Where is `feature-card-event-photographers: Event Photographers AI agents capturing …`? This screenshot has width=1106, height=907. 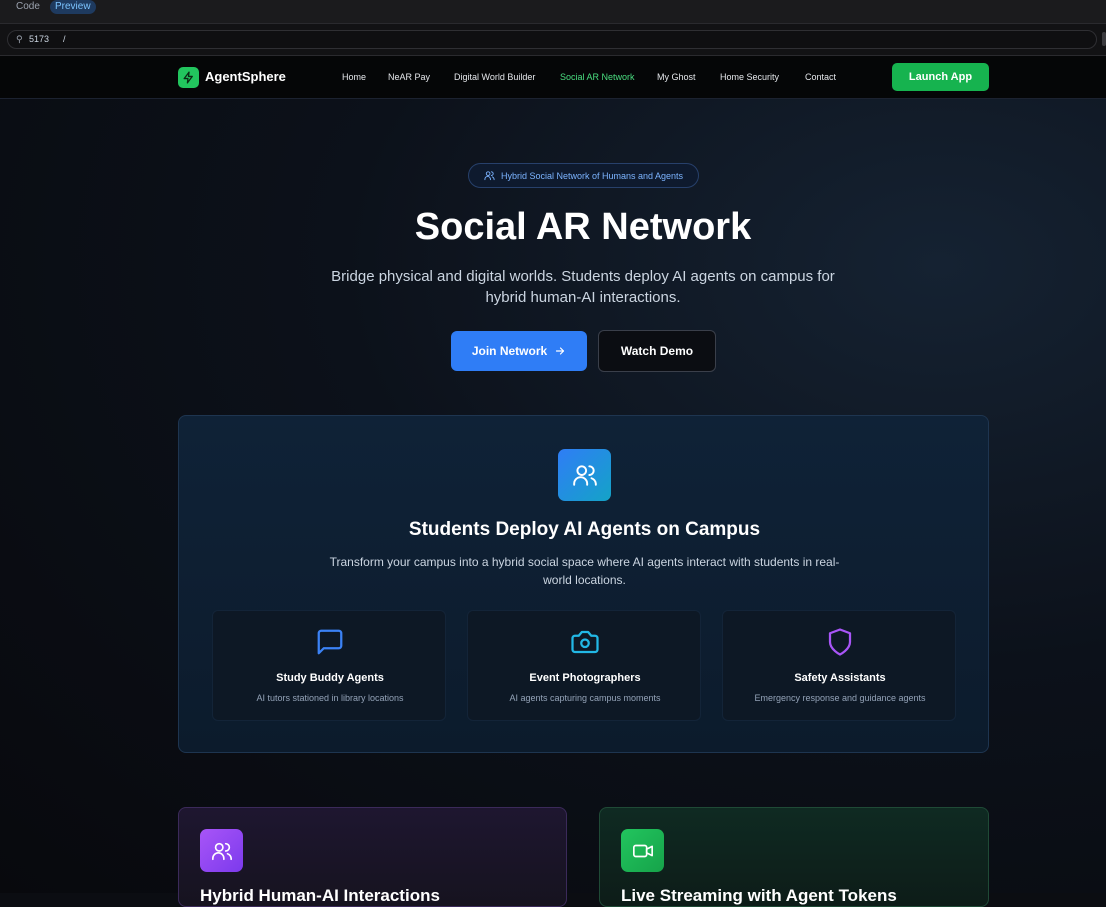
feature-card-event-photographers: Event Photographers AI agents capturing … is located at coordinates (584, 665).